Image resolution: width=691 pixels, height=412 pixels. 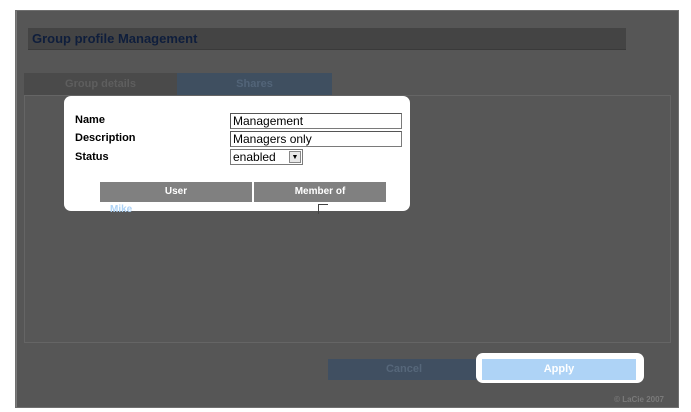 I want to click on frame-edge, so click(x=16, y=209).